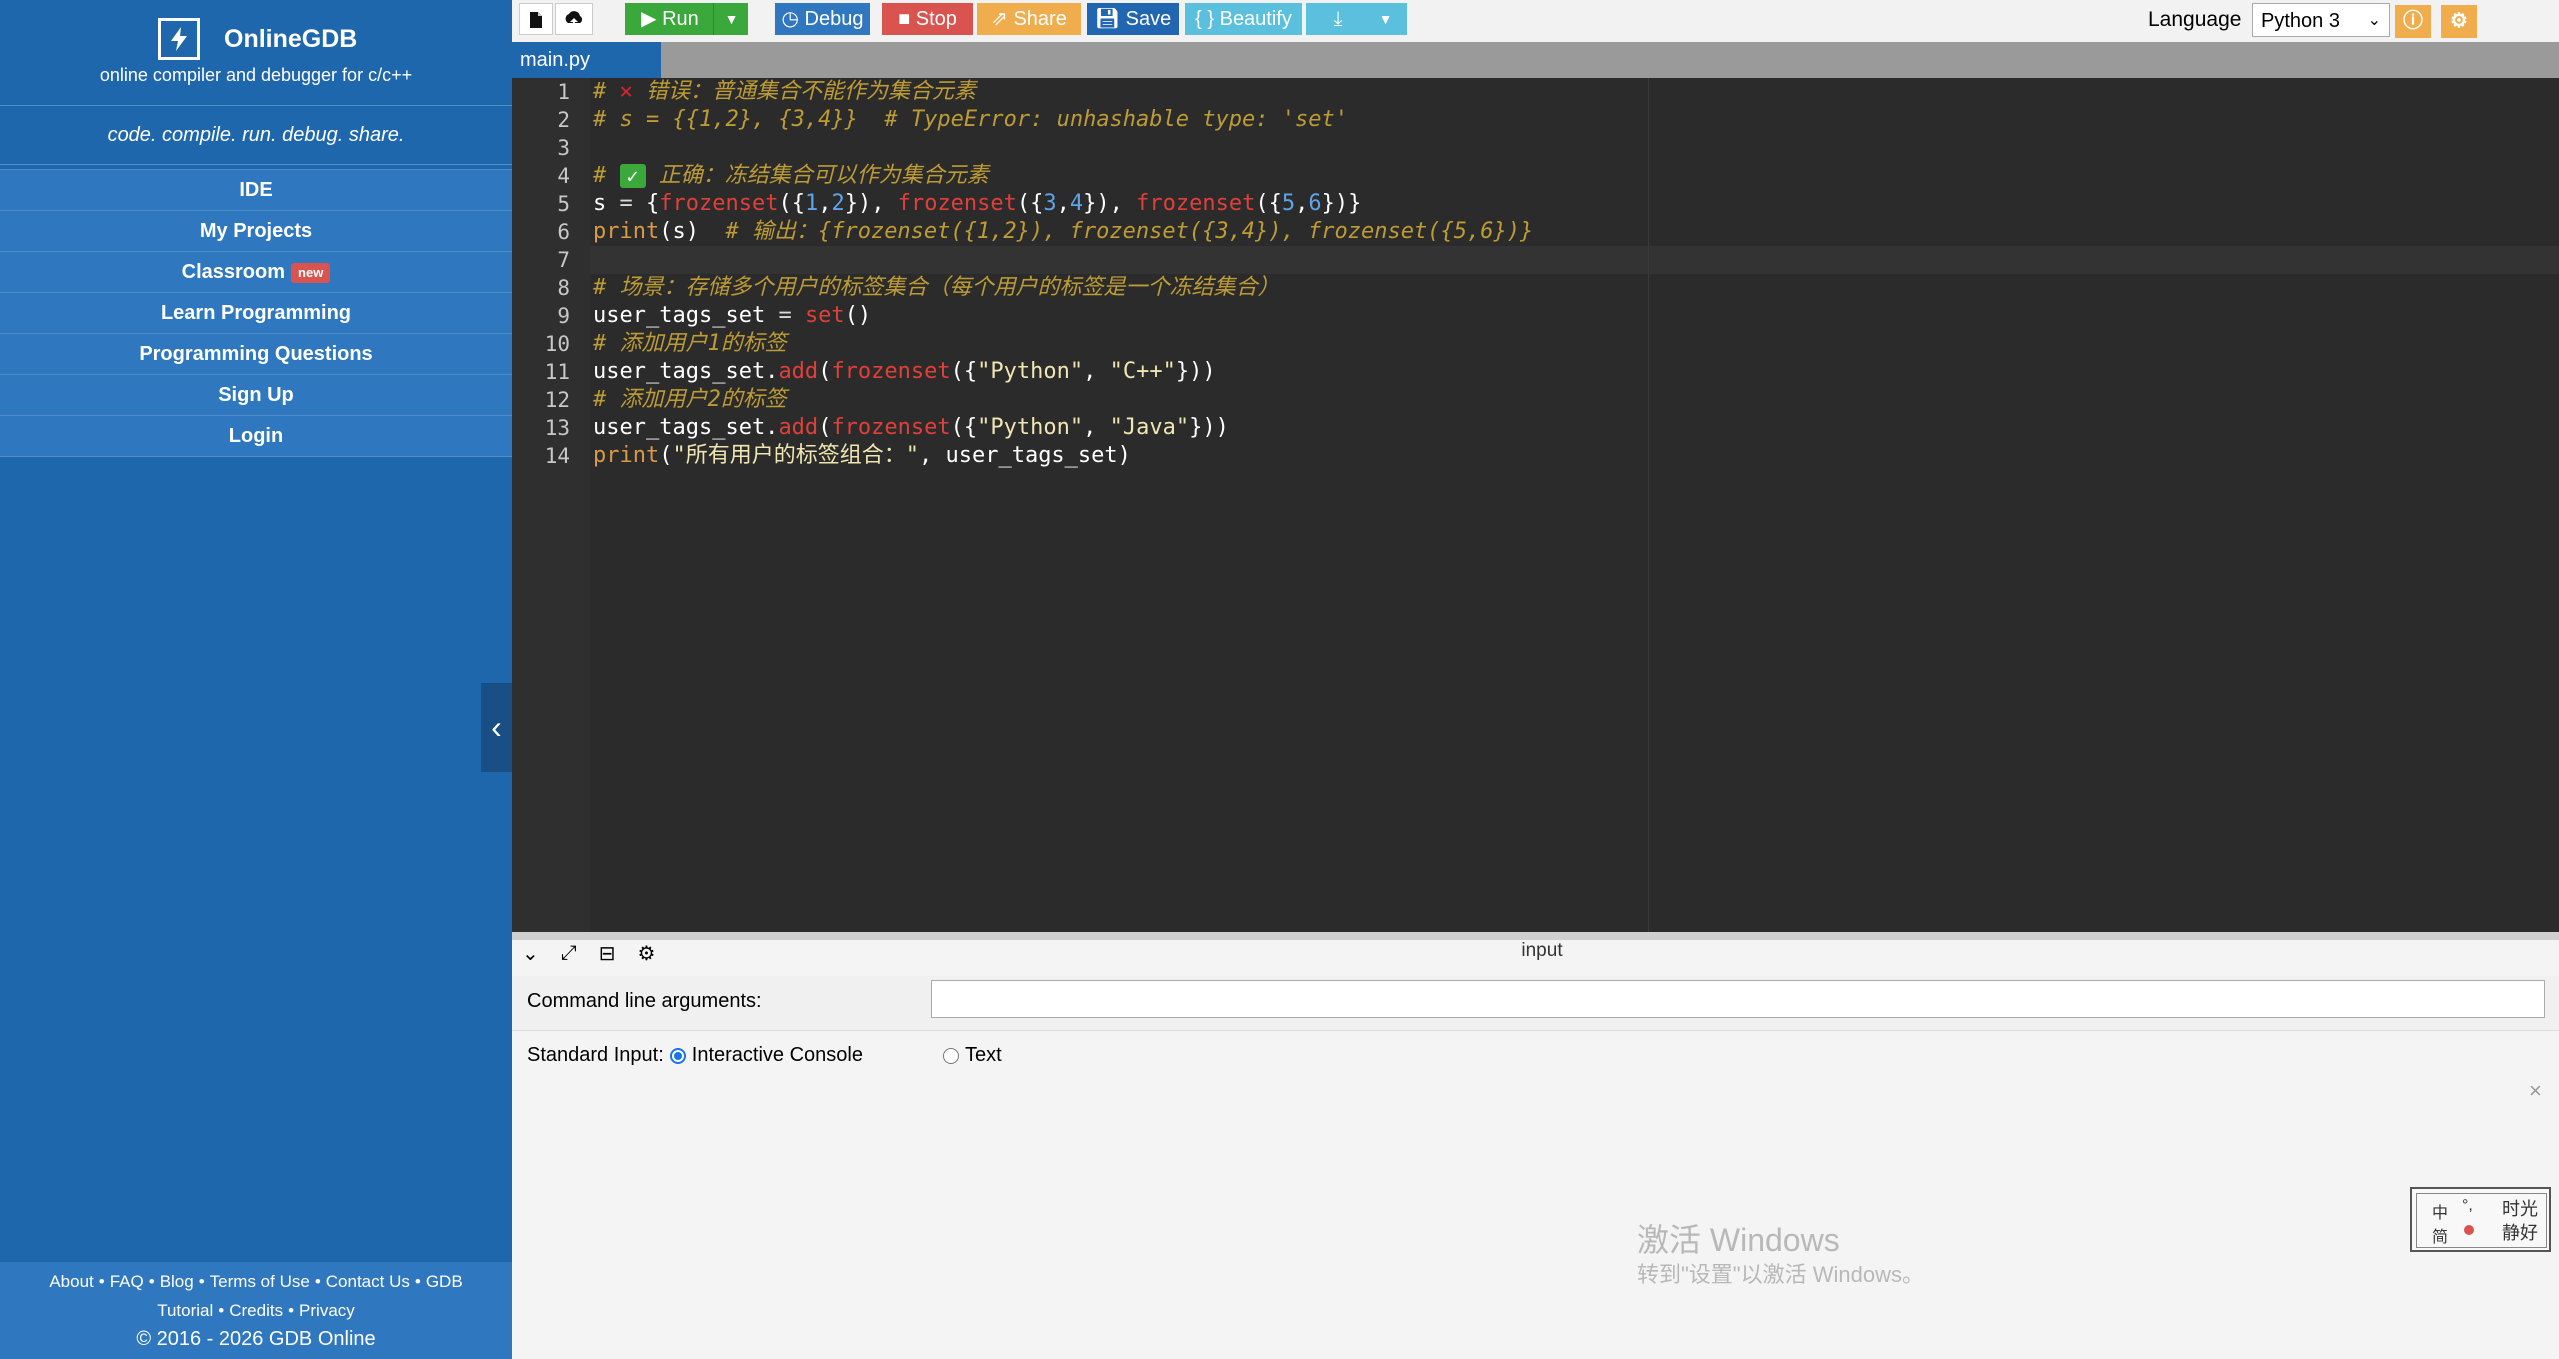 This screenshot has height=1359, width=2559. I want to click on option-interactive-console: Interactive Console, so click(777, 1055).